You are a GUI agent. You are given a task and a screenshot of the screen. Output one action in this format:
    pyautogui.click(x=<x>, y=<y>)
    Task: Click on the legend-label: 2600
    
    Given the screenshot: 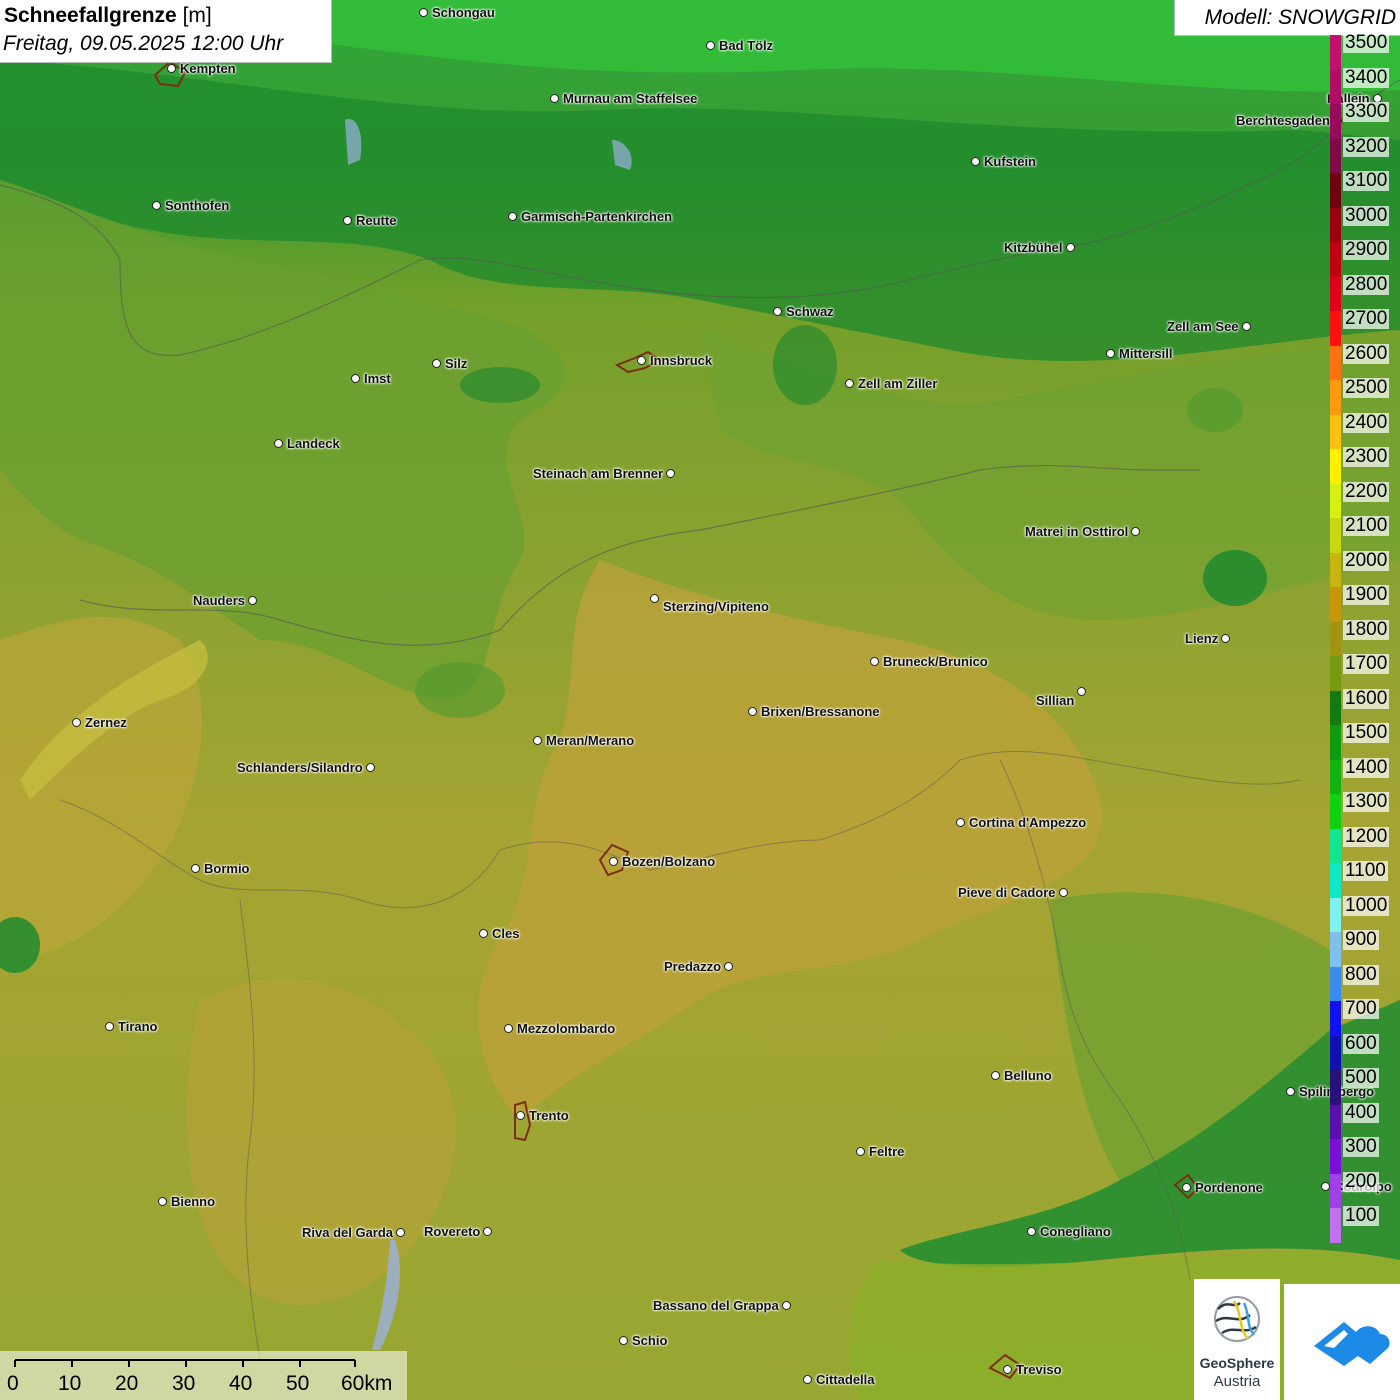 What is the action you would take?
    pyautogui.click(x=1366, y=353)
    